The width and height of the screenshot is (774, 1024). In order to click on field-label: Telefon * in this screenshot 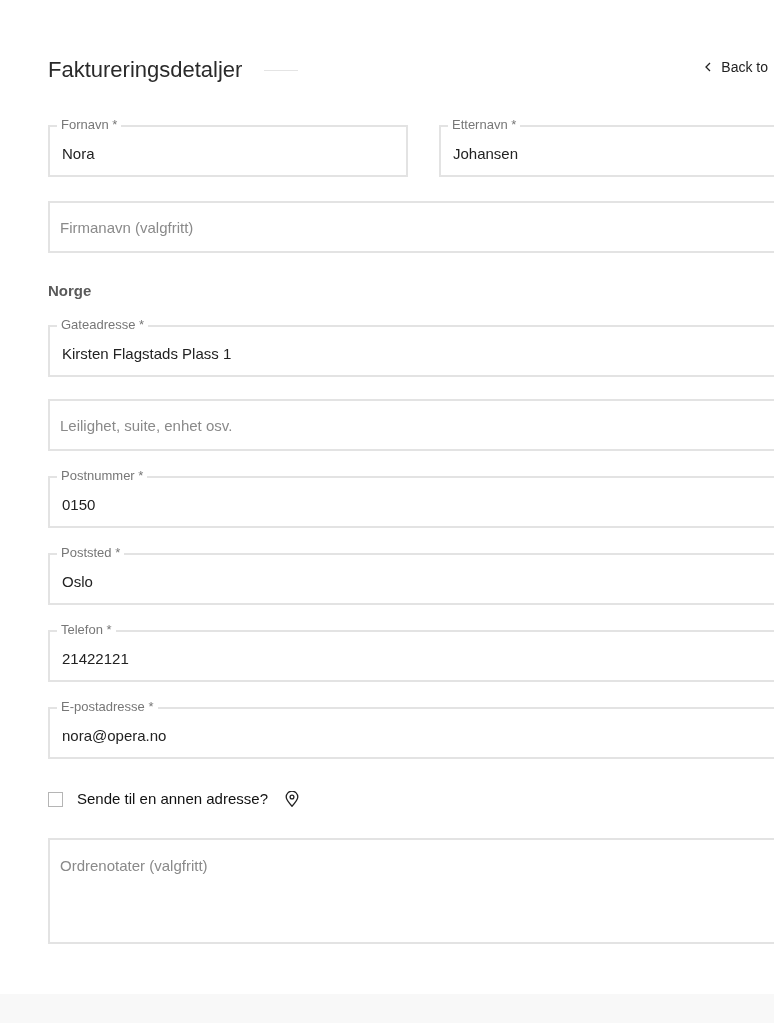, I will do `click(86, 629)`.